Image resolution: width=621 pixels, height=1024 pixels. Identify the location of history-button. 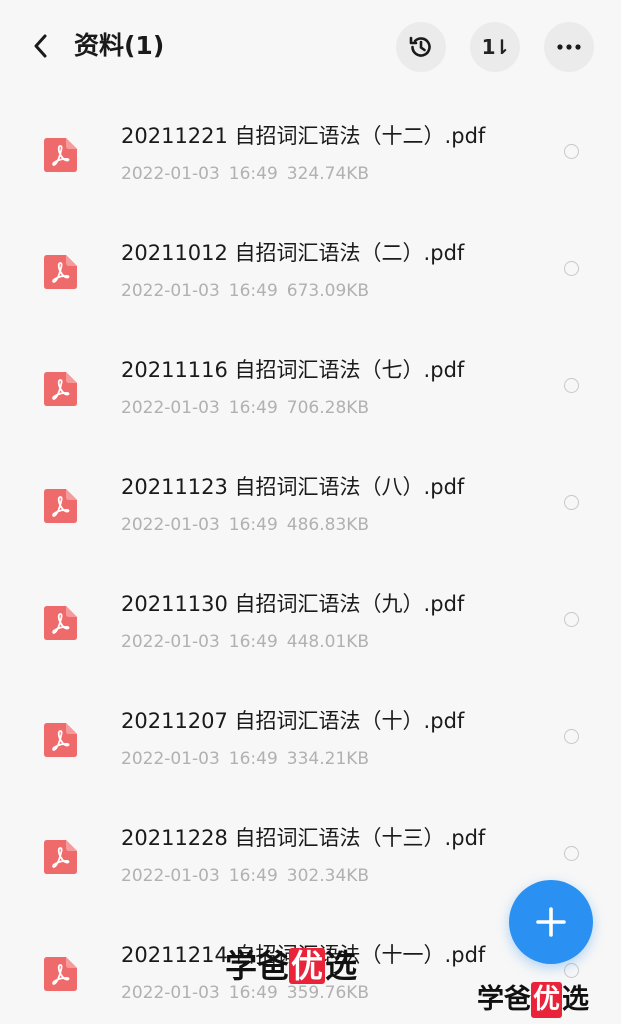
(421, 47).